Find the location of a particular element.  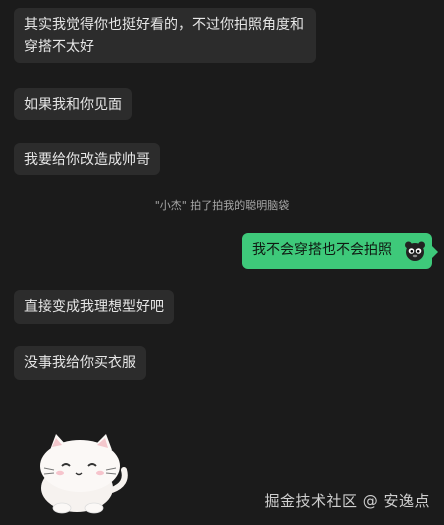

white-cat-sticker is located at coordinates (77, 472).